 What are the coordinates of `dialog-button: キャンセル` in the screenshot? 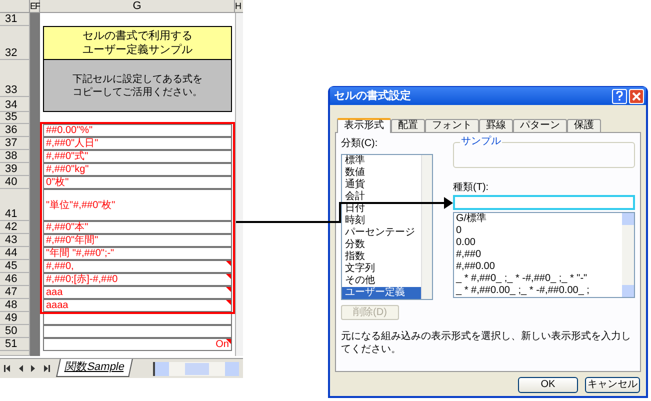 It's located at (612, 385).